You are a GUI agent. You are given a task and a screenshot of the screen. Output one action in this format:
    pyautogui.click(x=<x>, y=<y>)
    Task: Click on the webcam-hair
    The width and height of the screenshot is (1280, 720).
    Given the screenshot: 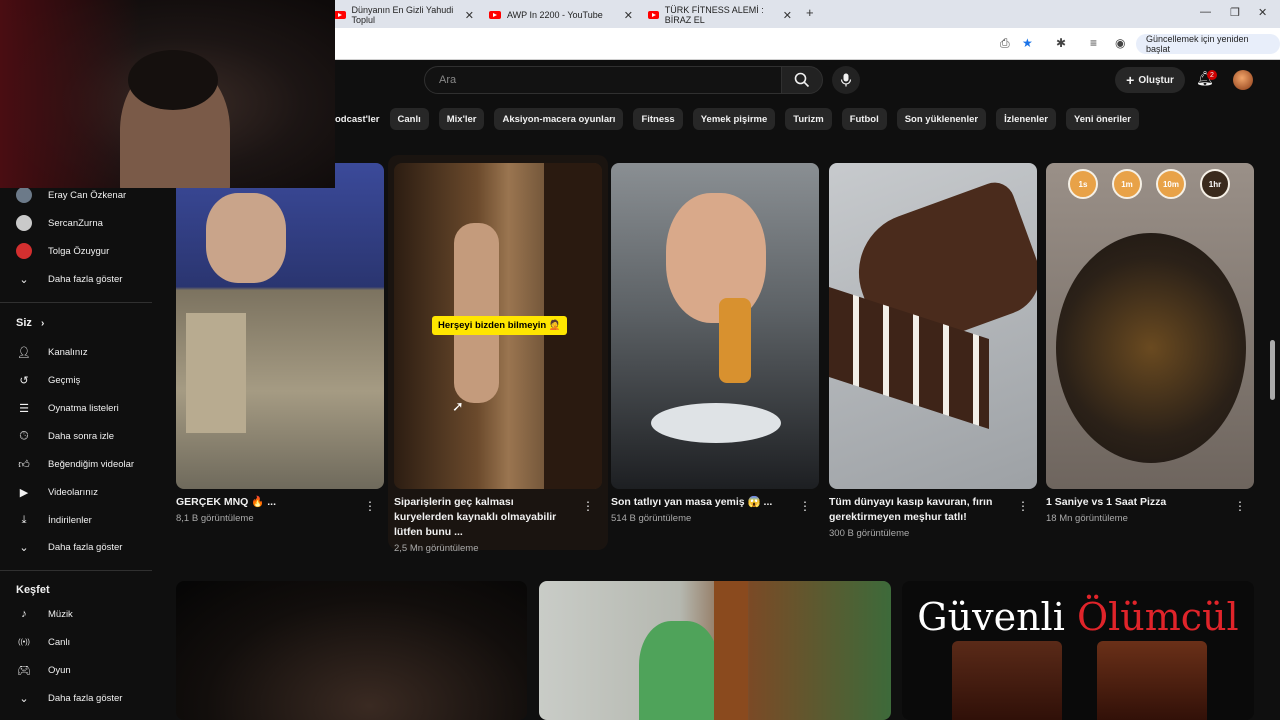 What is the action you would take?
    pyautogui.click(x=173, y=80)
    